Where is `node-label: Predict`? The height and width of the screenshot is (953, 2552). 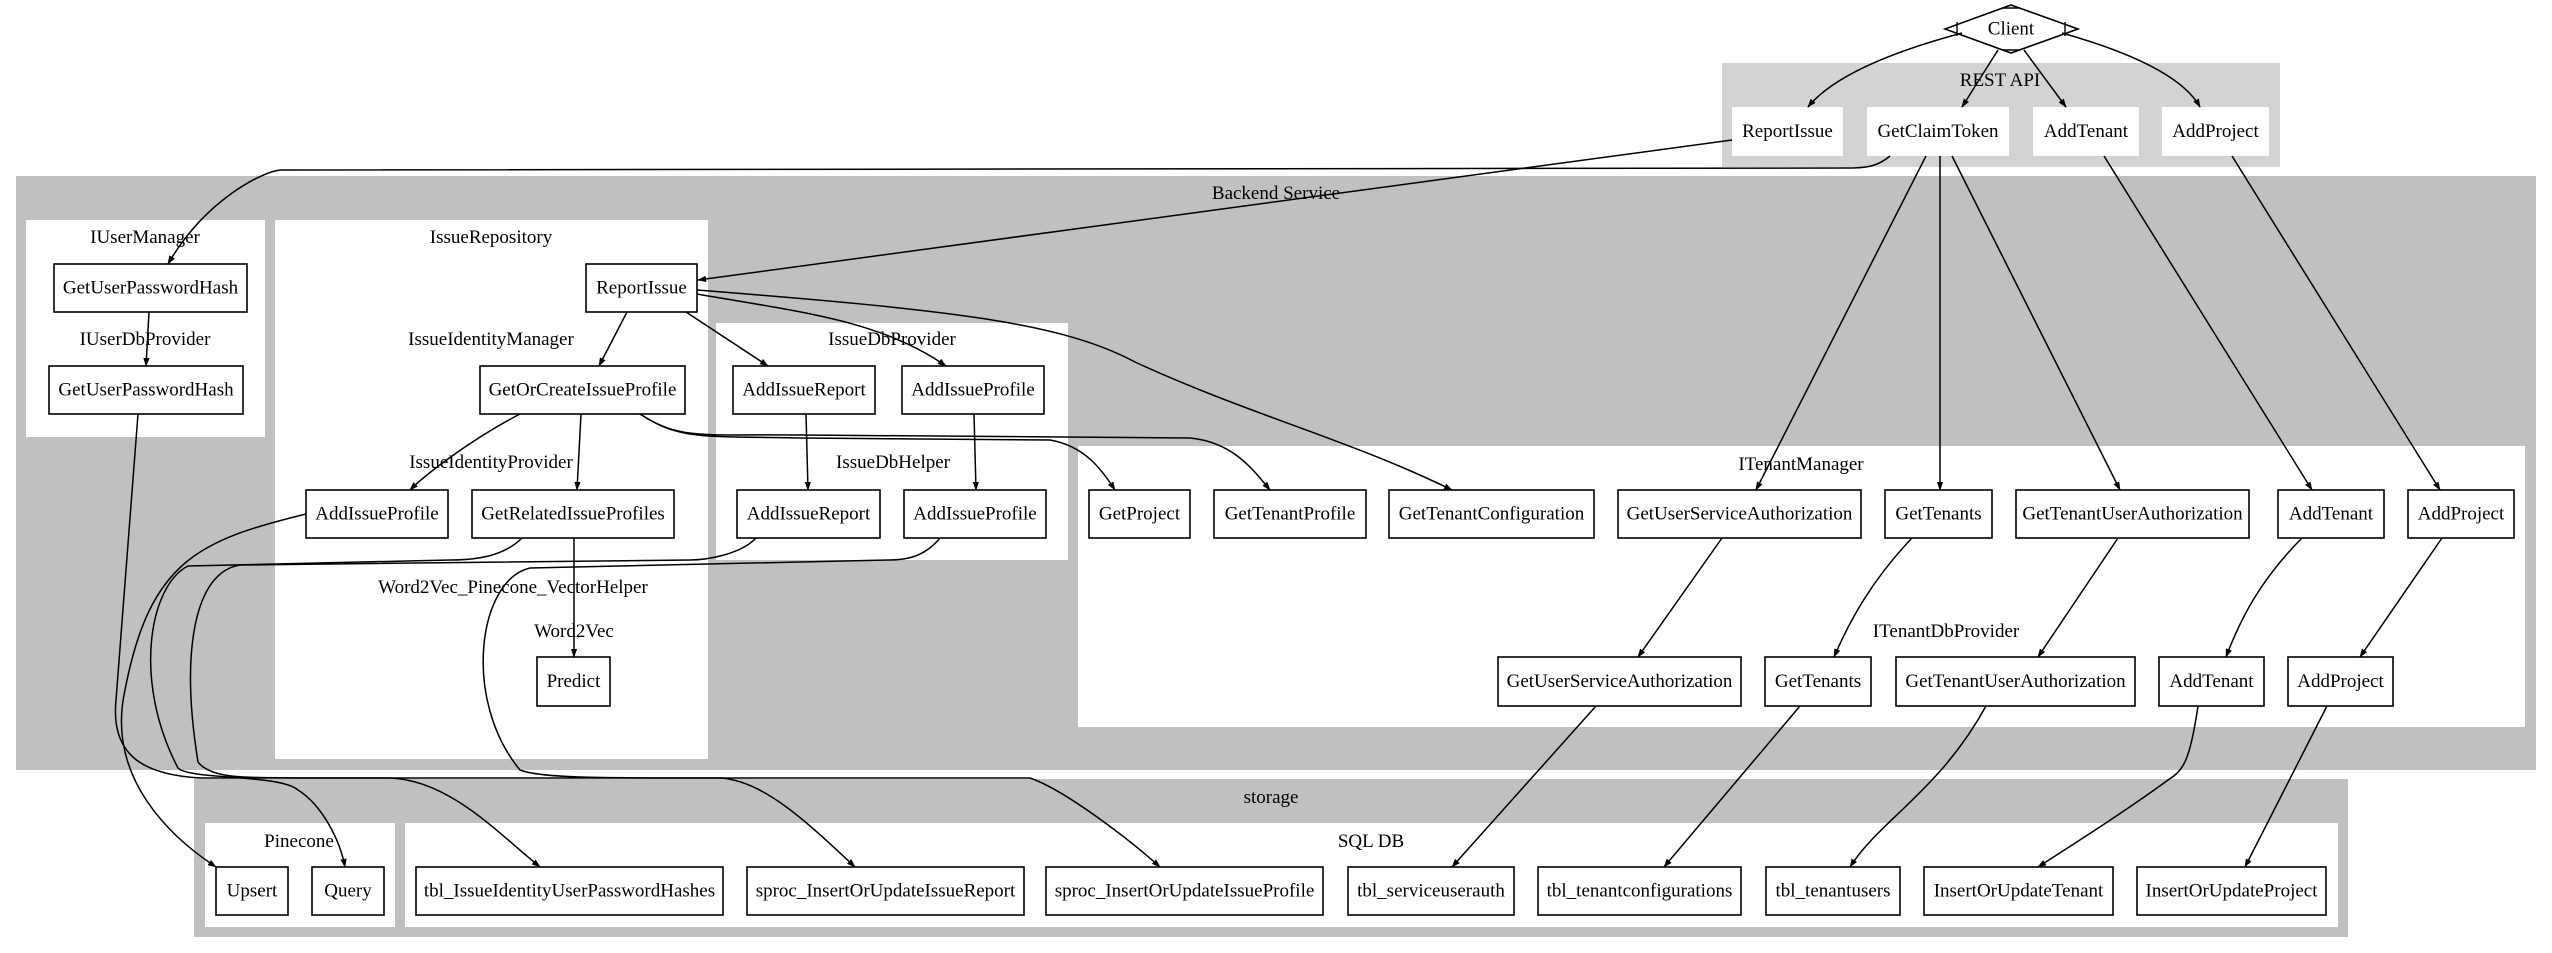 node-label: Predict is located at coordinates (574, 681).